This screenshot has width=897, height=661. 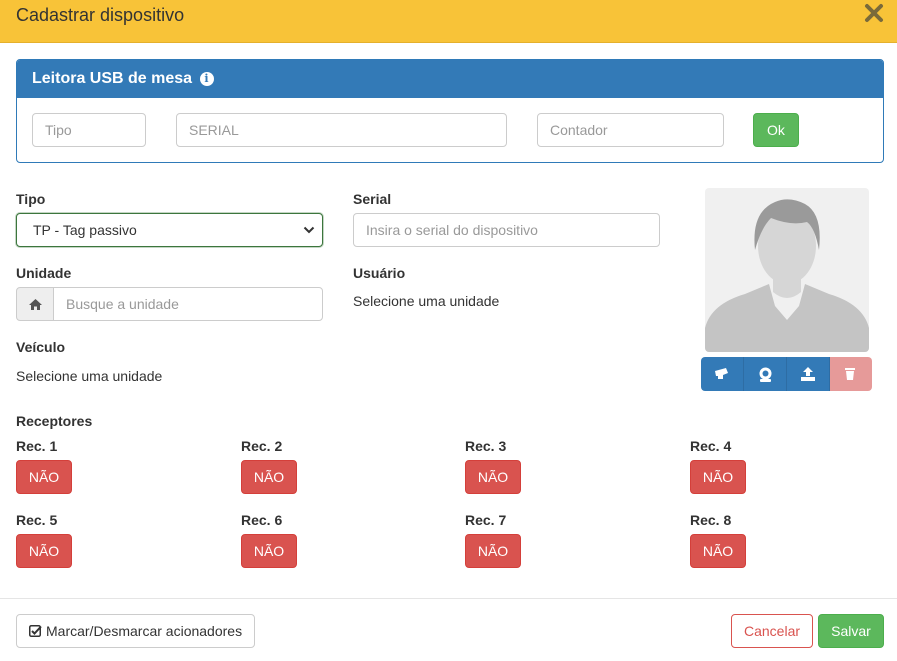 What do you see at coordinates (630, 130) in the screenshot?
I see `reader-contador-input: Contador` at bounding box center [630, 130].